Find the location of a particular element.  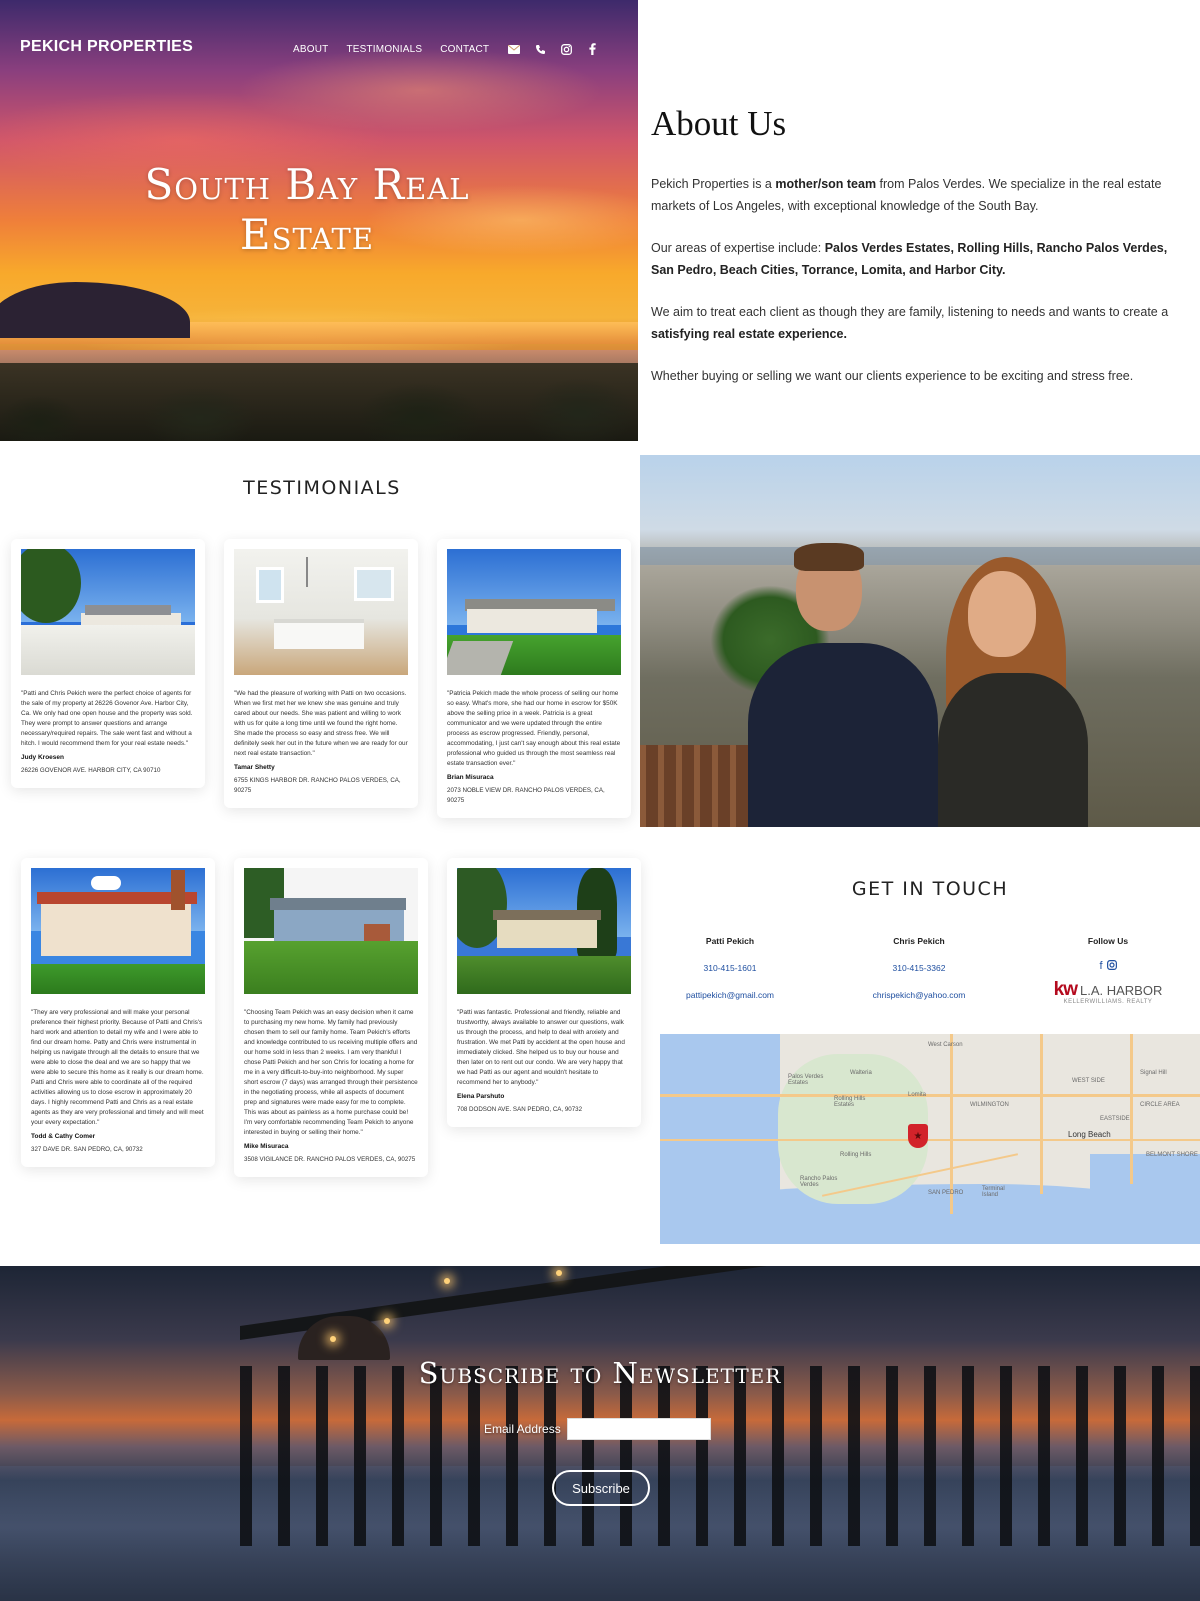

contact-name: Chris Pekich is located at coordinates (919, 941).